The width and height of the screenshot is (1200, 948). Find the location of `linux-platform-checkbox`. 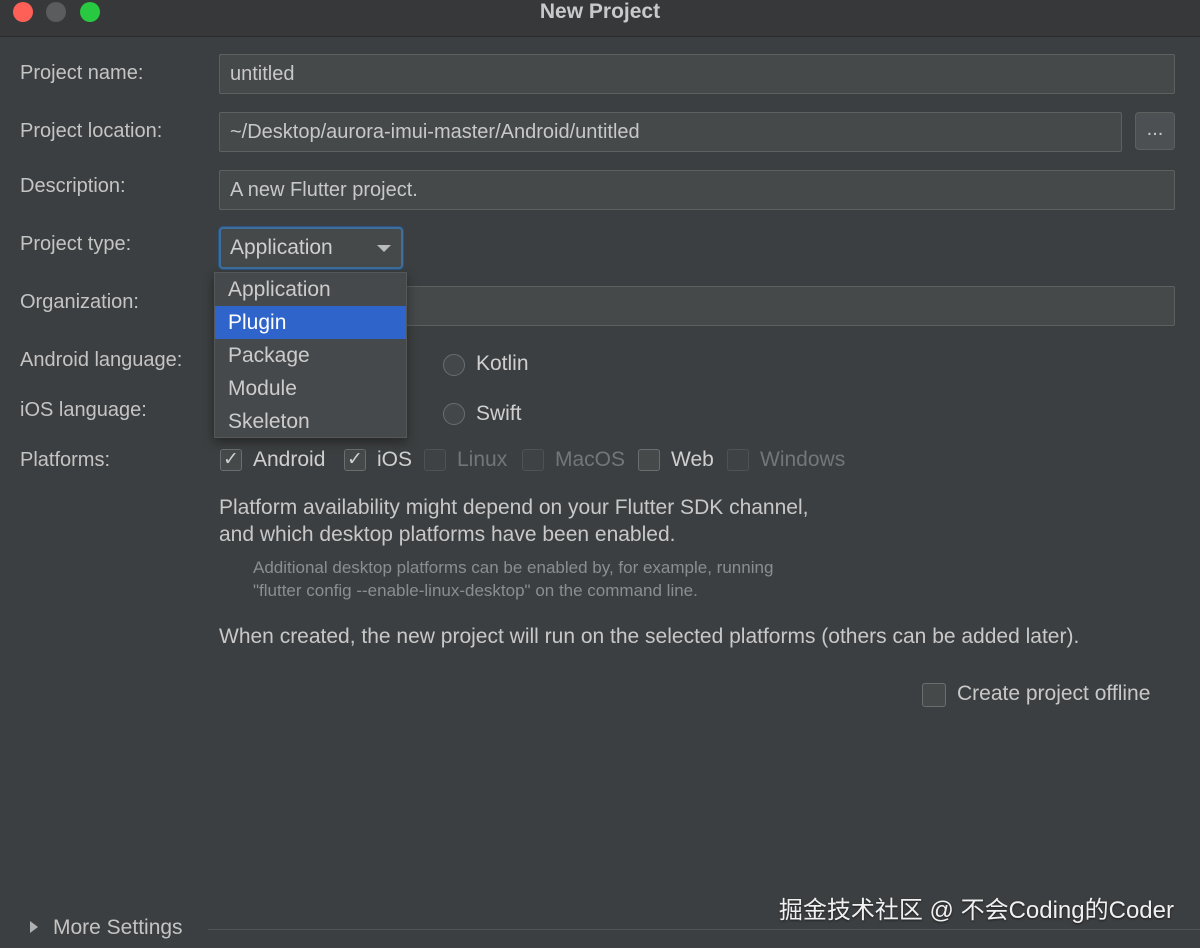

linux-platform-checkbox is located at coordinates (435, 460).